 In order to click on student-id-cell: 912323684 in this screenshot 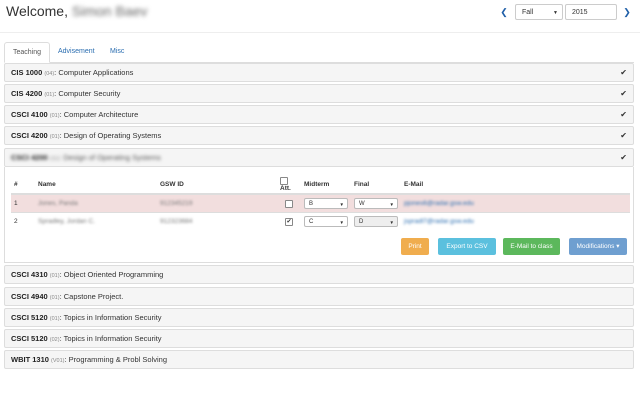, I will do `click(217, 221)`.